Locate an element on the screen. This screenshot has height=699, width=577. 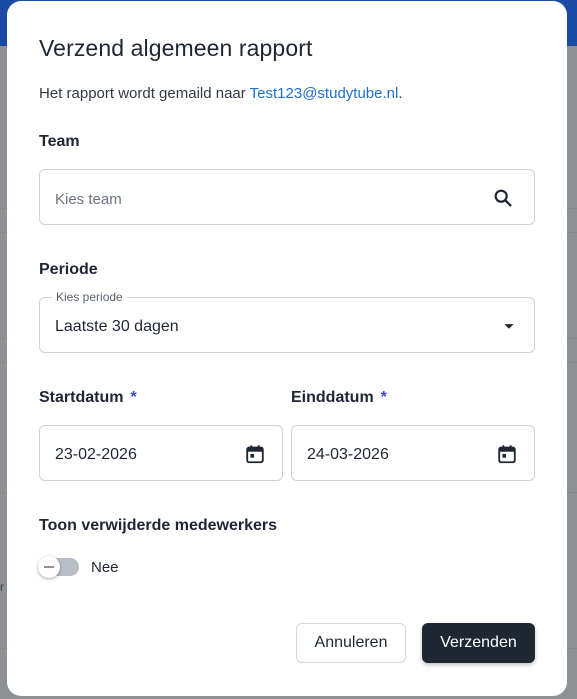
subtitle-text: Het rapport wordt gemaild naar is located at coordinates (144, 93).